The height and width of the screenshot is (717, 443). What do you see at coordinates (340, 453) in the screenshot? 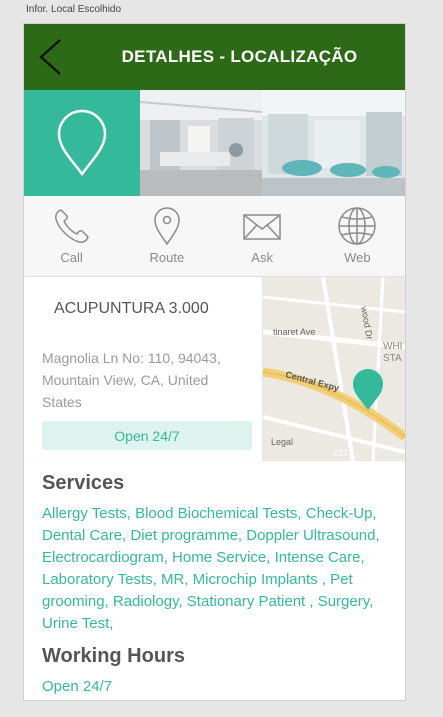
I see `map-route-shield: 237` at bounding box center [340, 453].